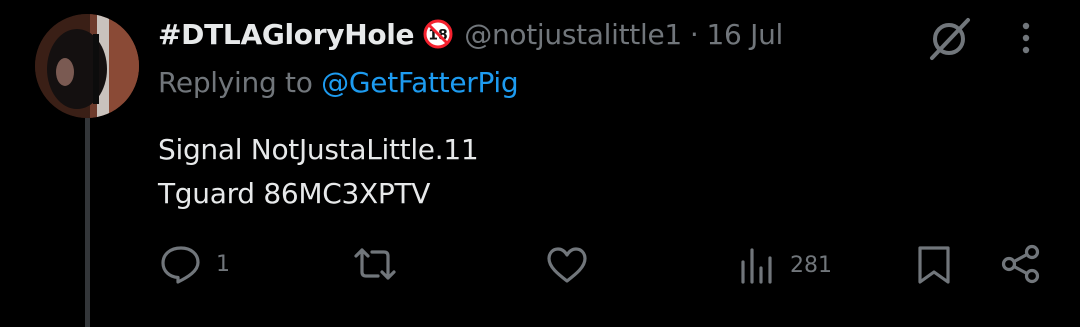 The image size is (1080, 327). I want to click on avatar, so click(87, 66).